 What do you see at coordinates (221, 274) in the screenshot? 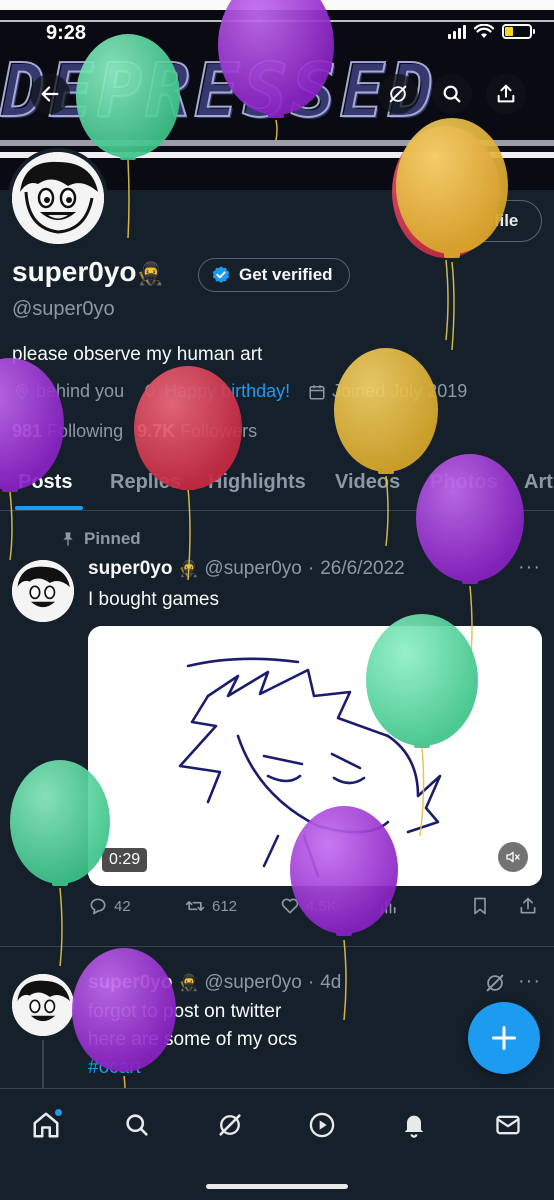
I see `verified-badge-icon` at bounding box center [221, 274].